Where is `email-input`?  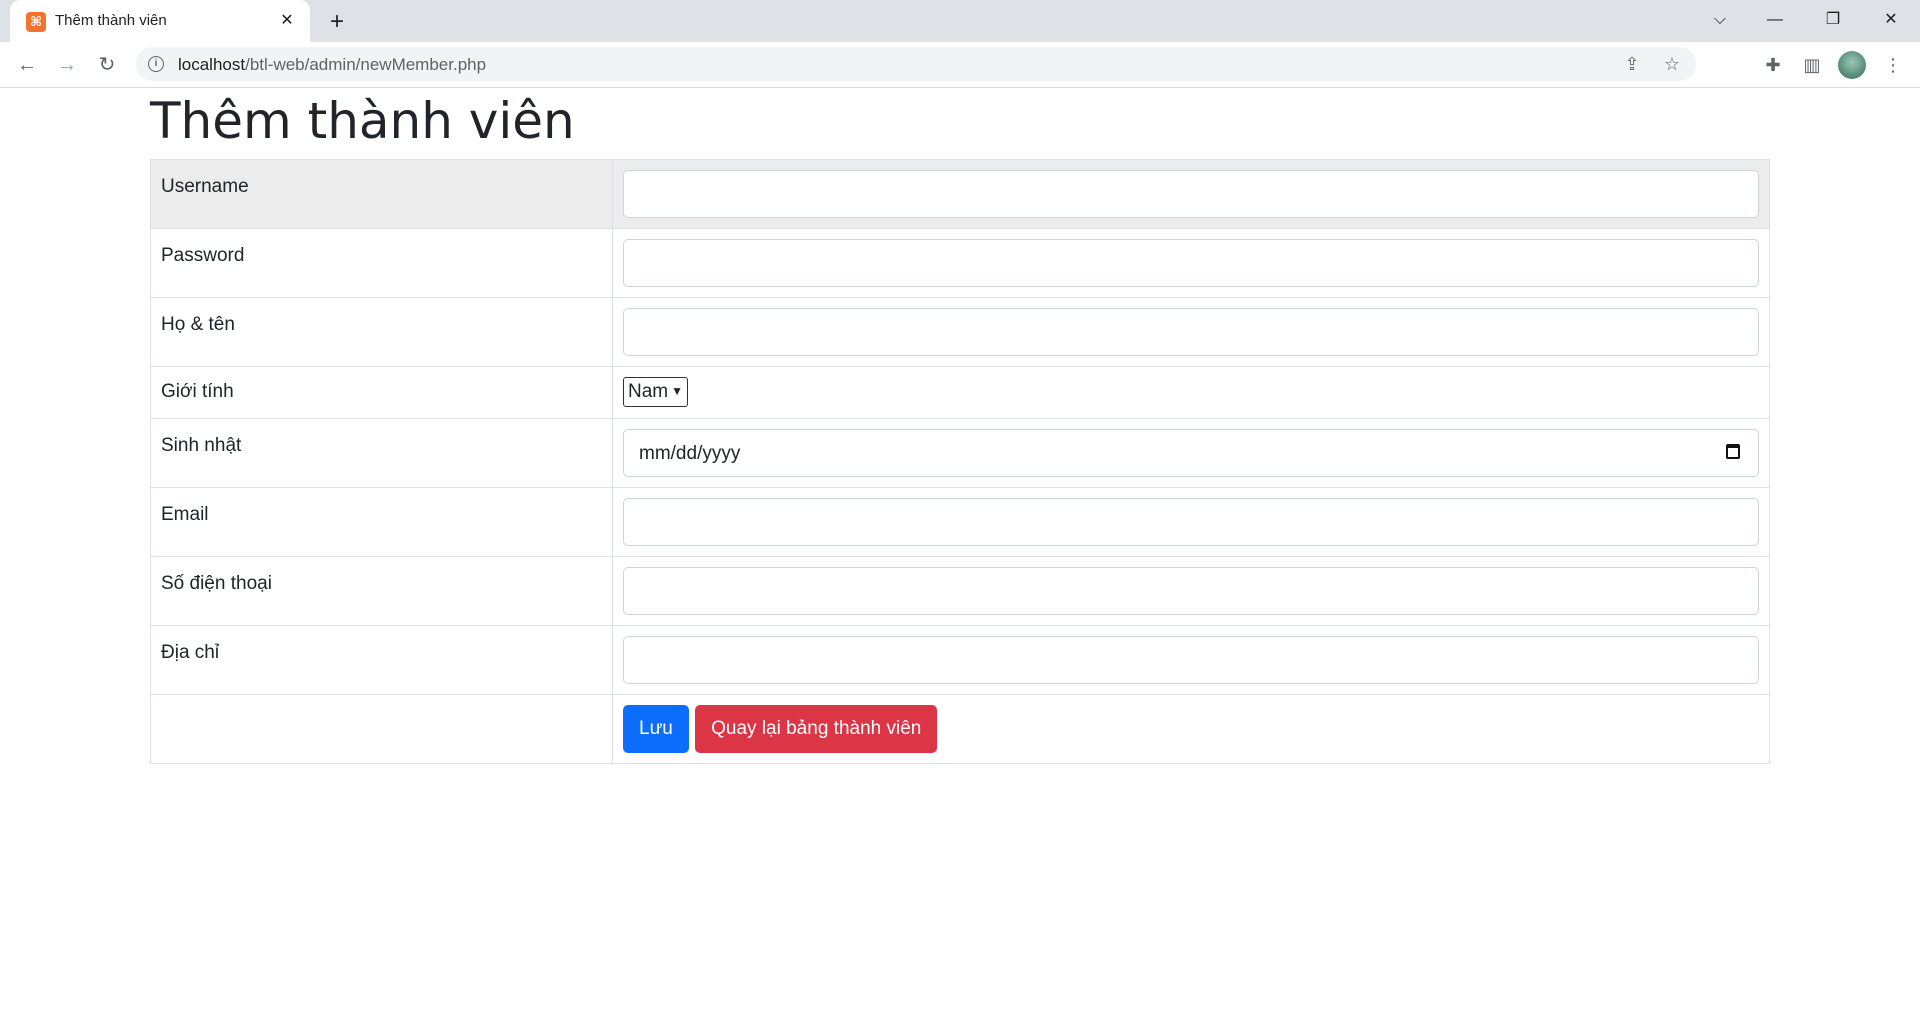
email-input is located at coordinates (1191, 522).